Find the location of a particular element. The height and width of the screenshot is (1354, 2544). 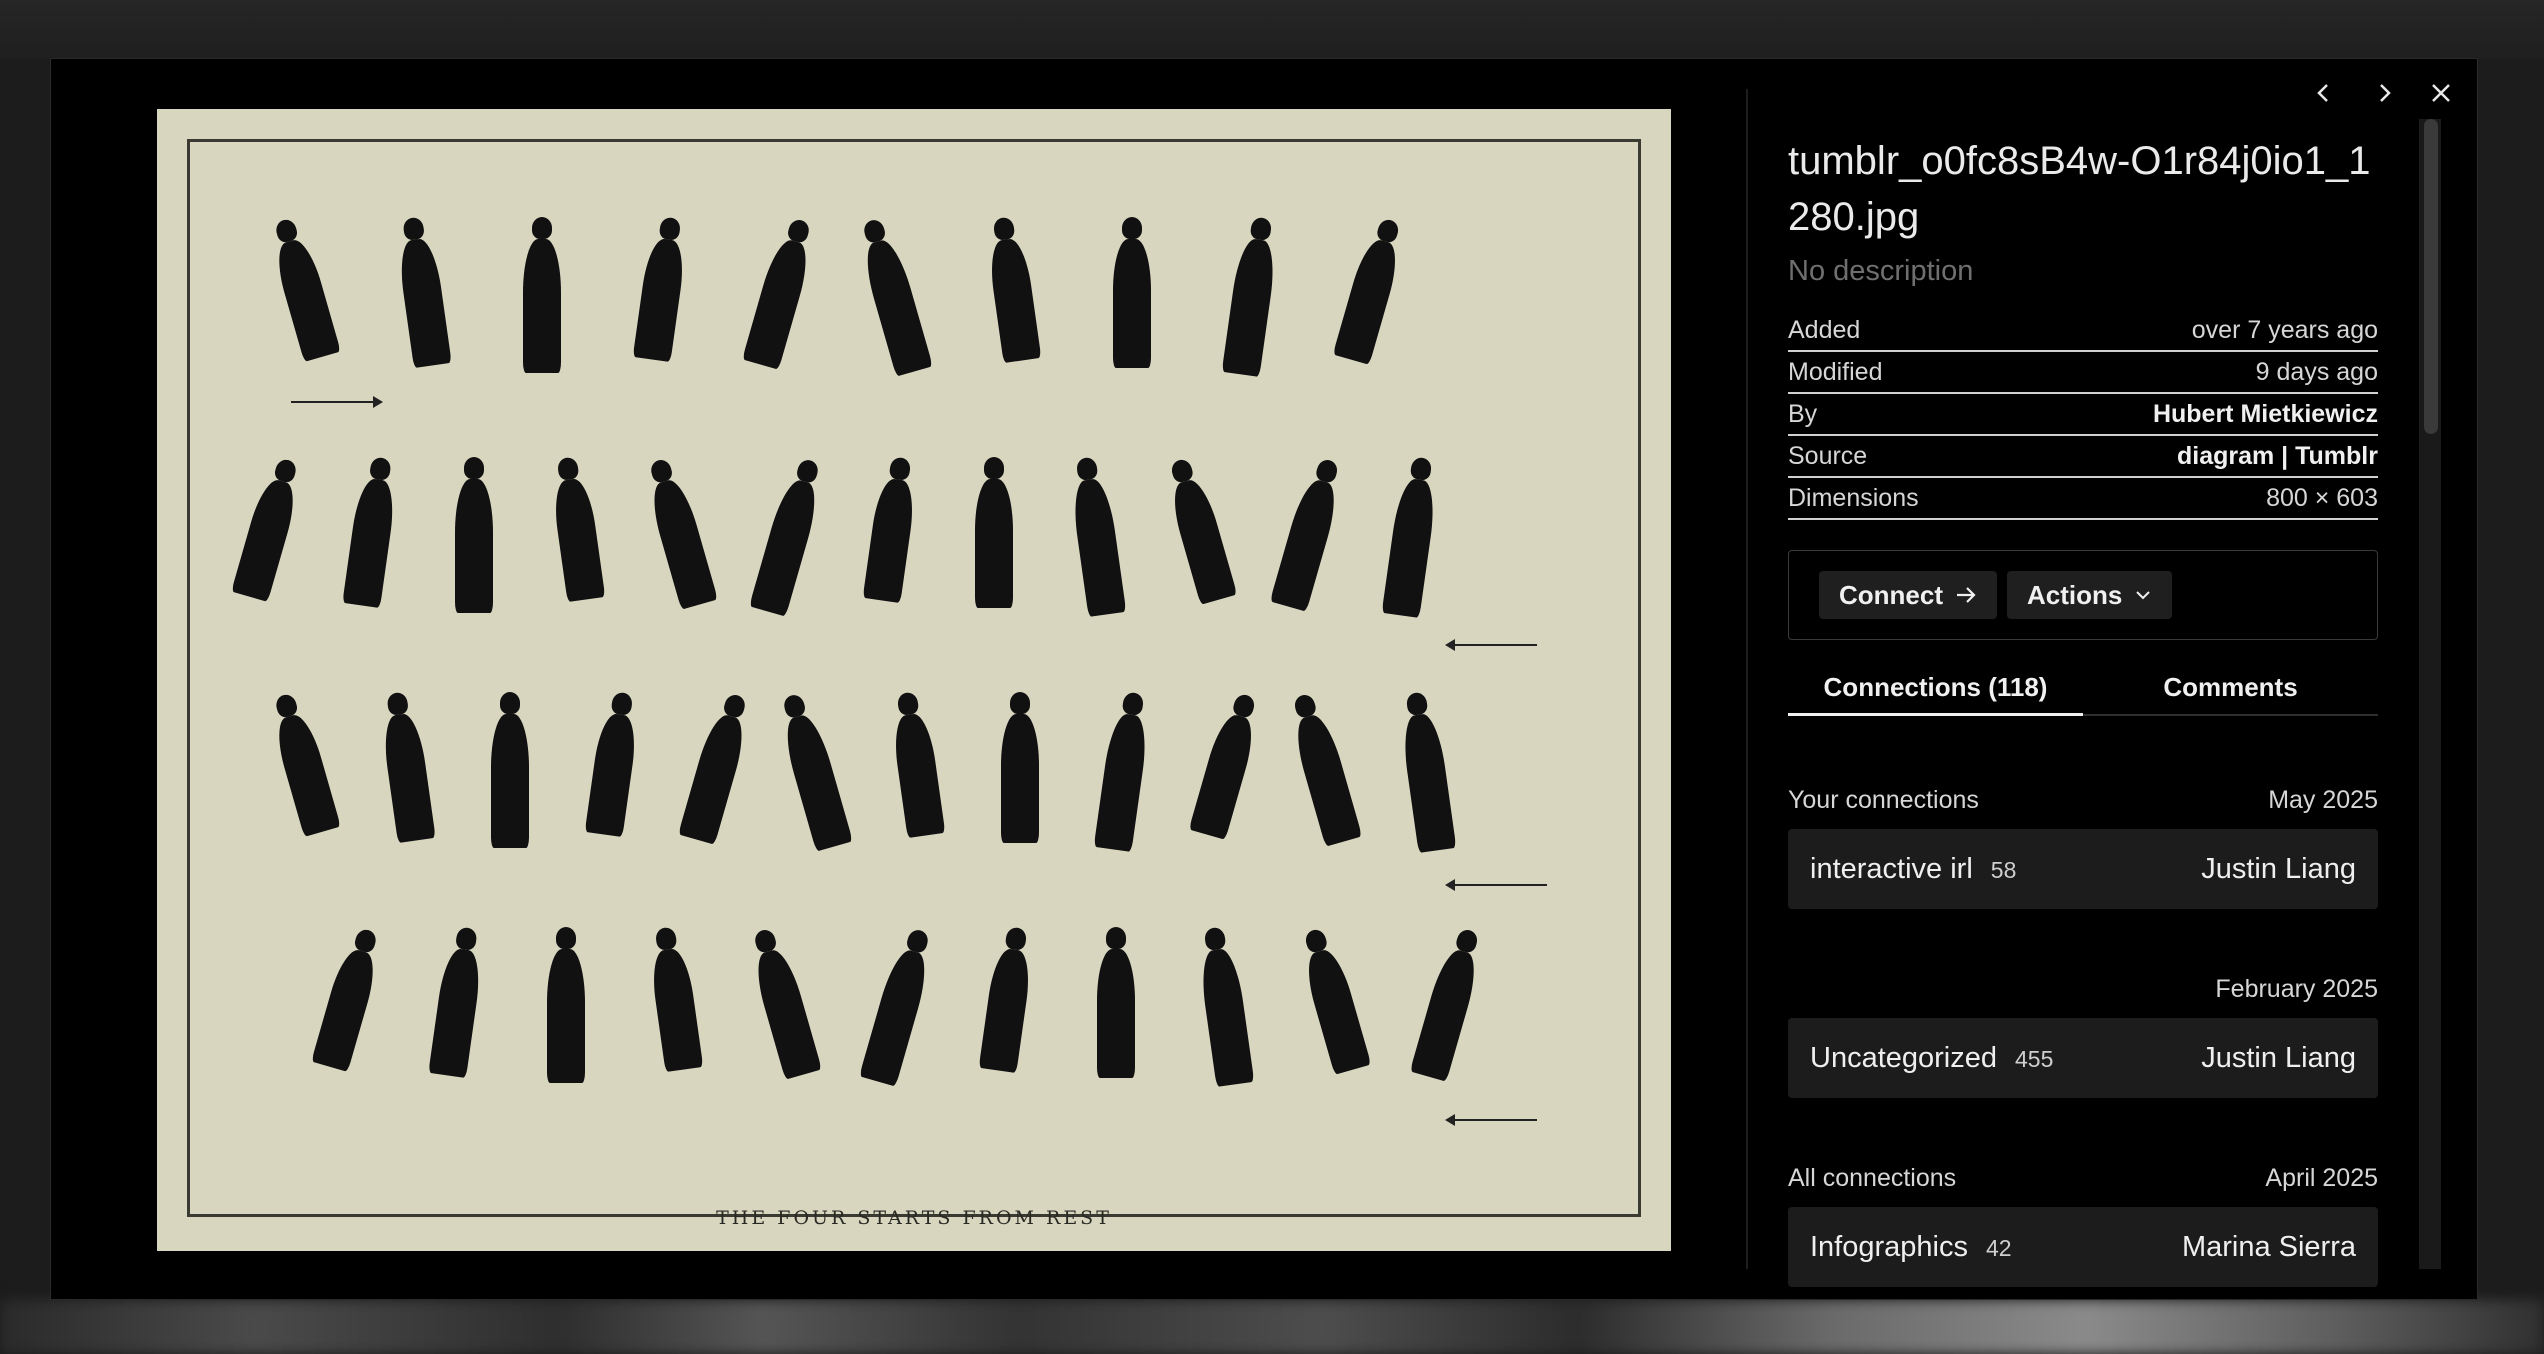

actions-label: Actions is located at coordinates (2075, 594).